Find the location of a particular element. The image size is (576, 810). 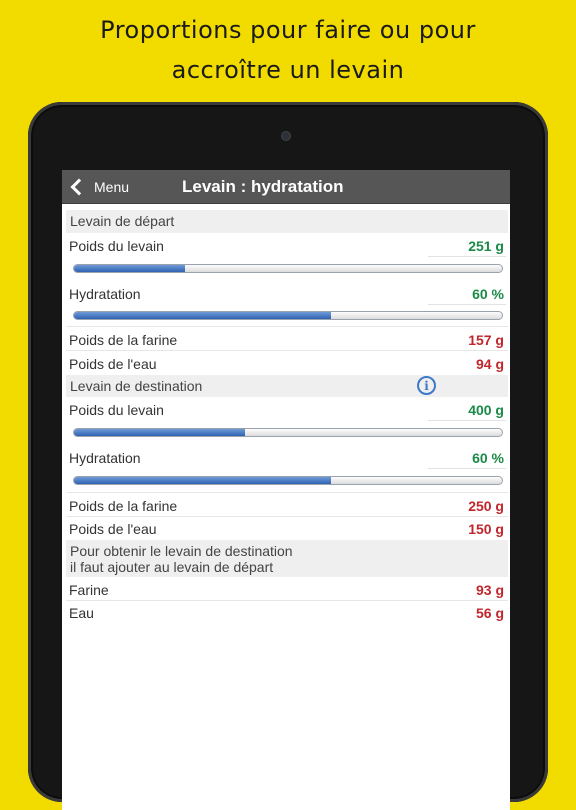

target-hydration-label: Hydratation is located at coordinates (105, 458).